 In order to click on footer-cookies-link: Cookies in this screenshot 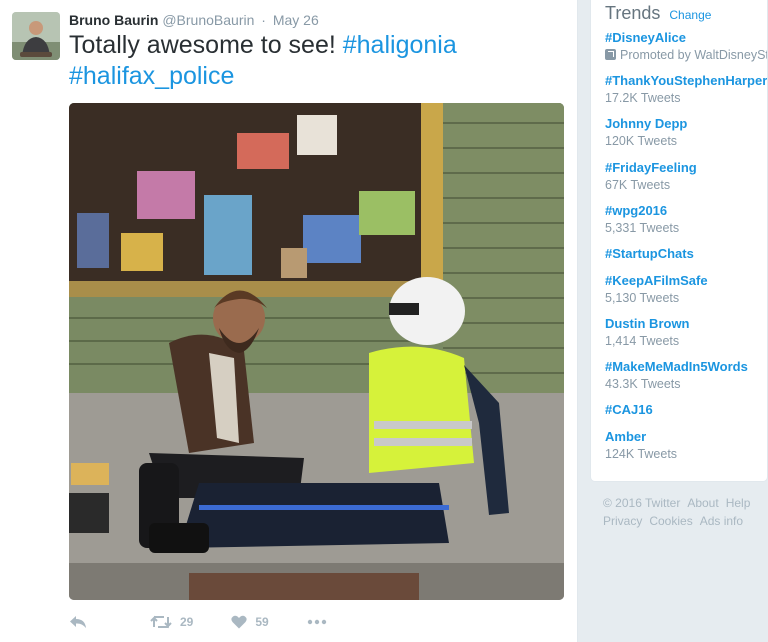, I will do `click(670, 521)`.